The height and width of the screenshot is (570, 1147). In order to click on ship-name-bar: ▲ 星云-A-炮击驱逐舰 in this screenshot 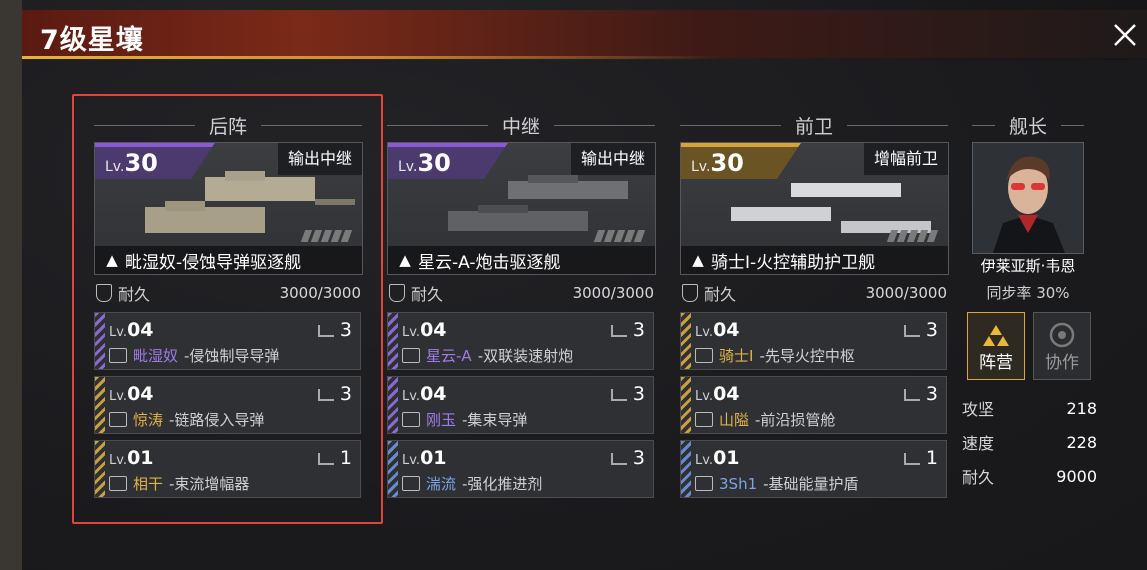, I will do `click(521, 260)`.